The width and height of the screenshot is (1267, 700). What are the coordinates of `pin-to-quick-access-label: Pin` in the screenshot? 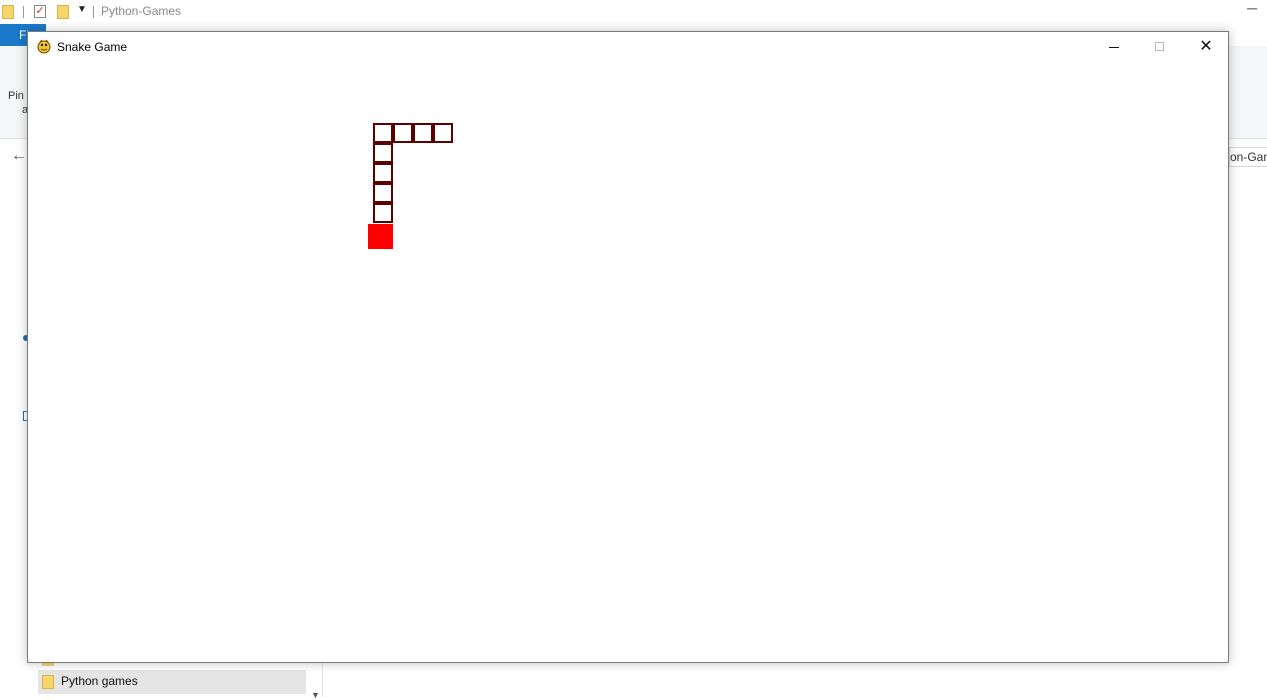 It's located at (16, 96).